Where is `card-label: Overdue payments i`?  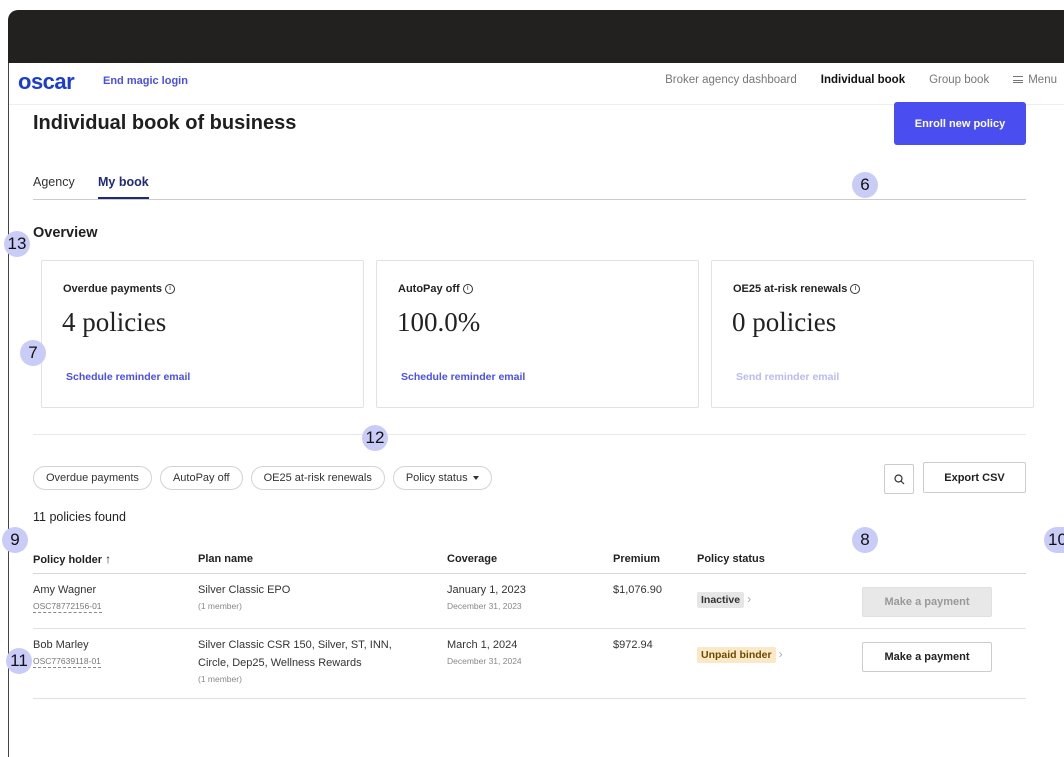 card-label: Overdue payments i is located at coordinates (119, 289).